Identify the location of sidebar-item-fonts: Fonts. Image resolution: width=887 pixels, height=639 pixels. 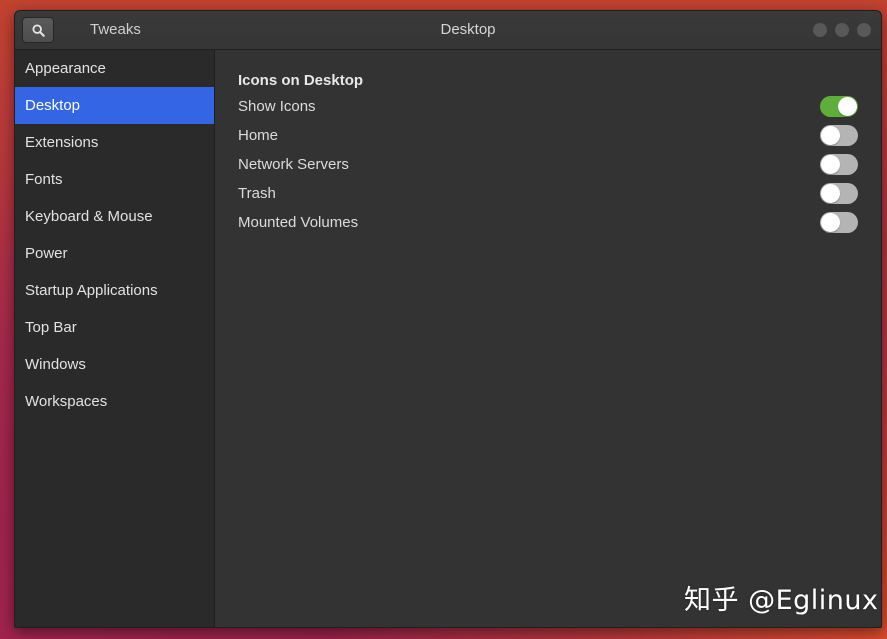
(114, 179).